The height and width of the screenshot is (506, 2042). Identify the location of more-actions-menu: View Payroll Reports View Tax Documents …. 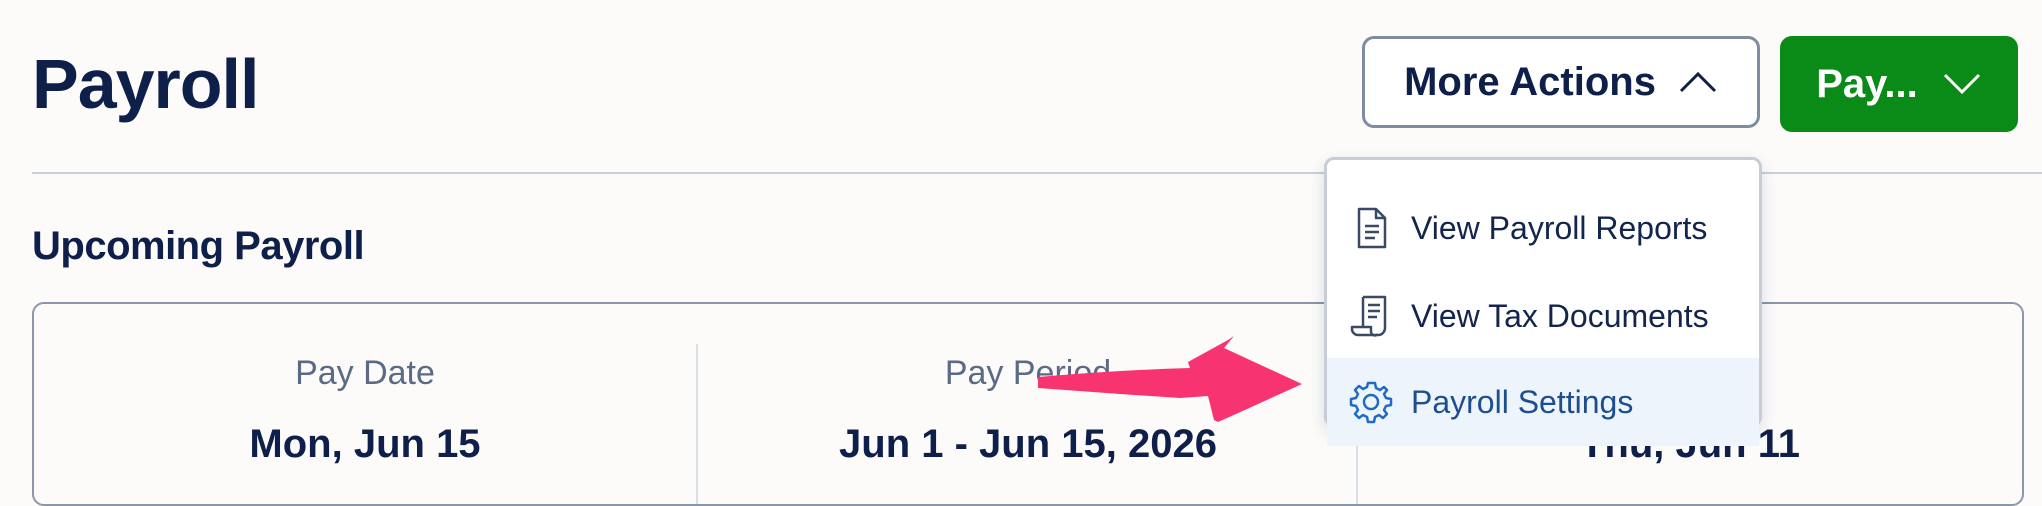
(1543, 301).